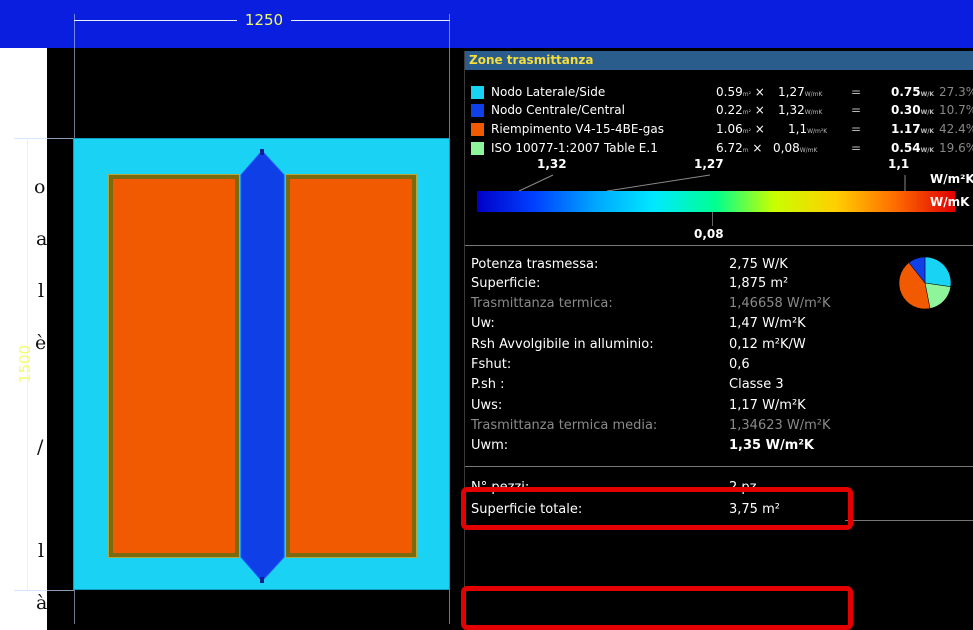 This screenshot has height=630, width=973. Describe the element at coordinates (800, 92) in the screenshot. I see `zone-u-value: 1,27W/mK` at that location.